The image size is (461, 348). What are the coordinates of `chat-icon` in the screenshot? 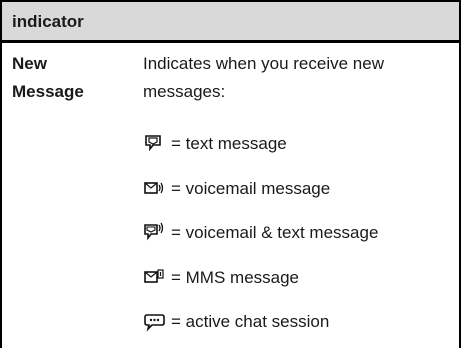 It's located at (154, 322).